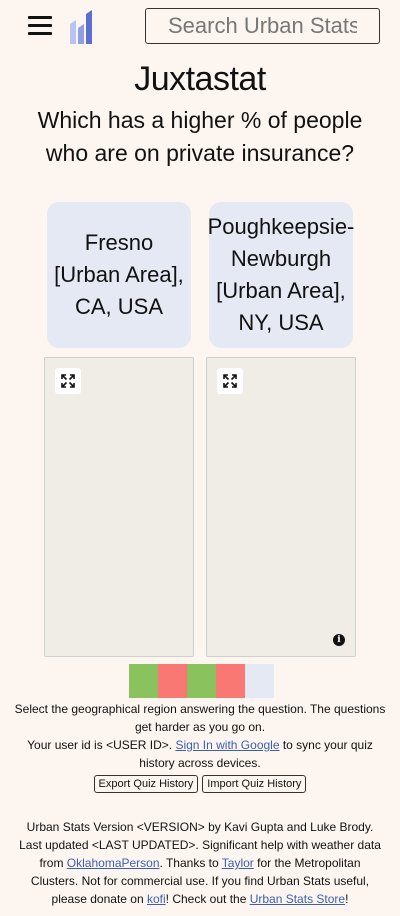 Image resolution: width=400 pixels, height=916 pixels. I want to click on info-icon: i, so click(339, 640).